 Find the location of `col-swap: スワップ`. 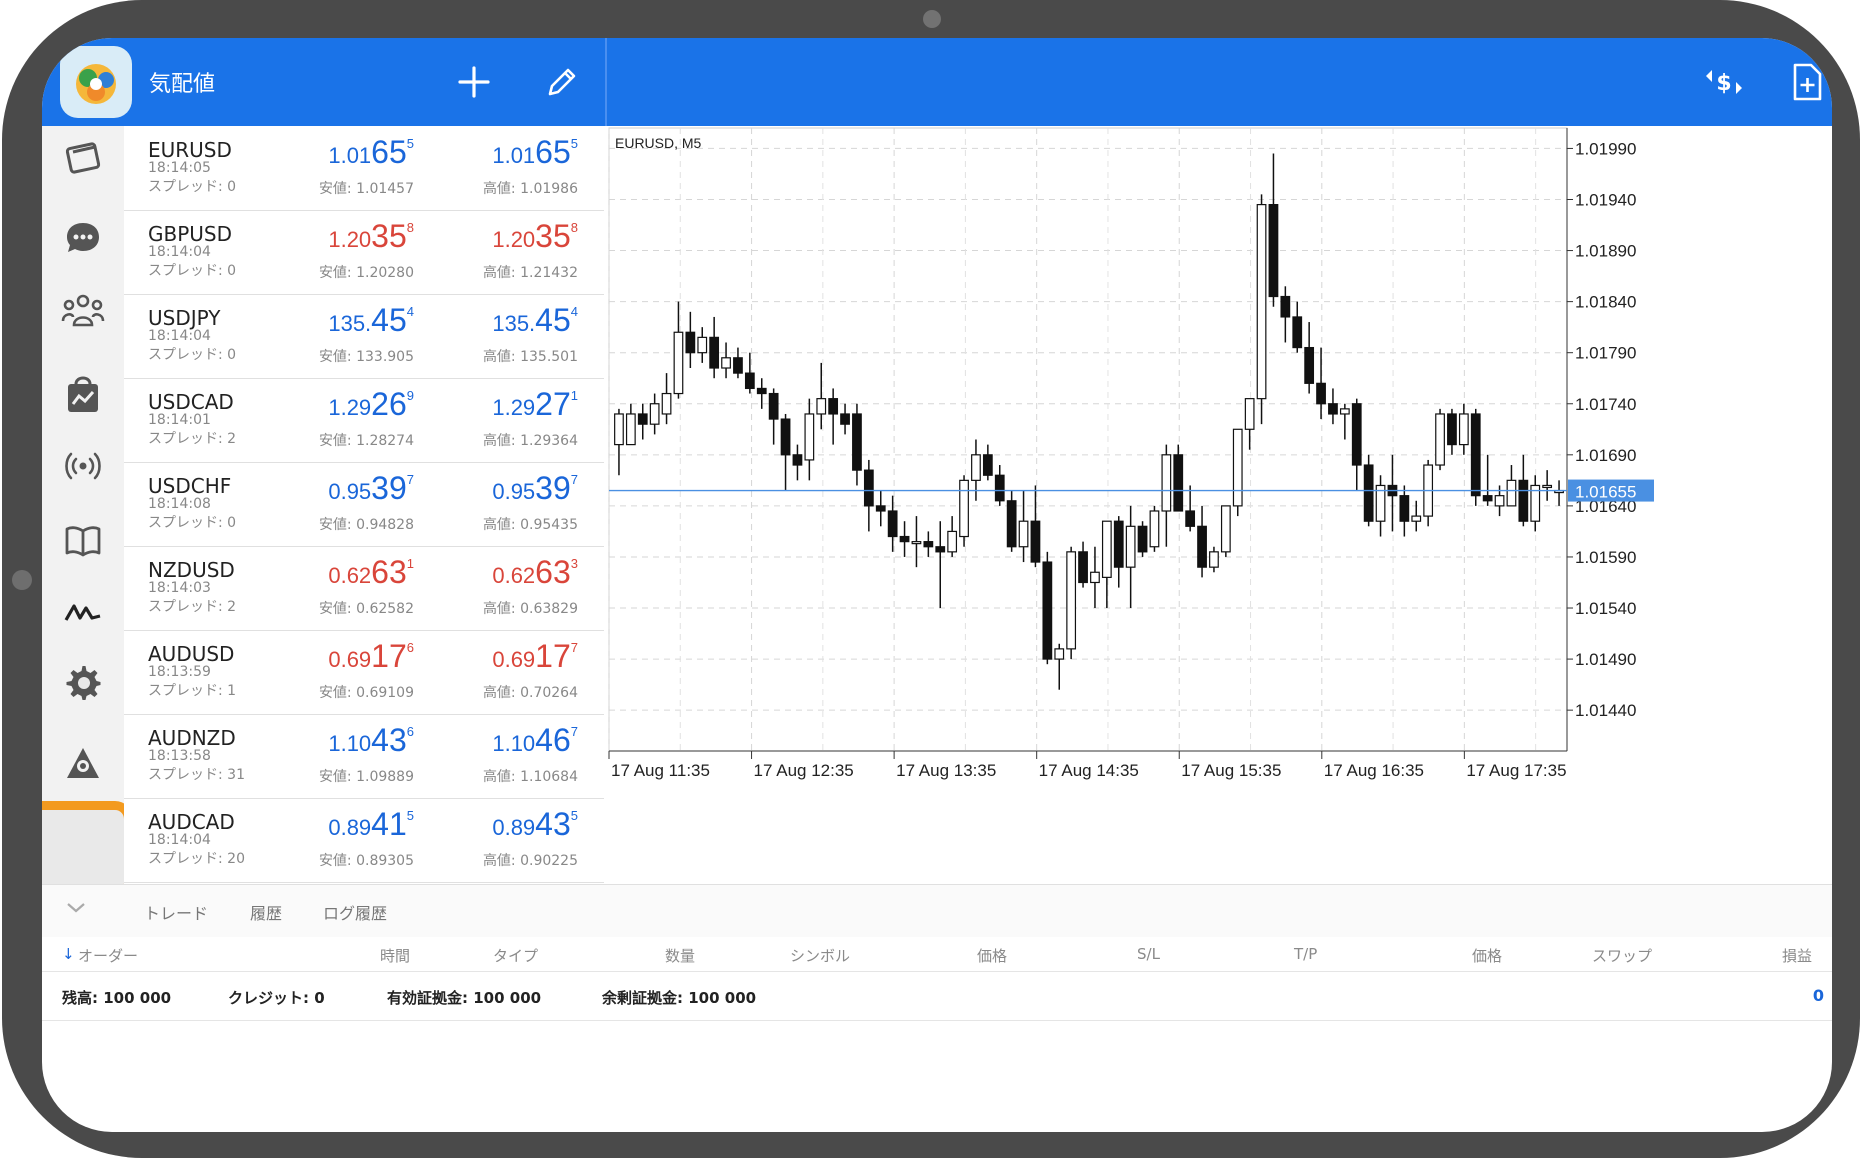

col-swap: スワップ is located at coordinates (1622, 955).